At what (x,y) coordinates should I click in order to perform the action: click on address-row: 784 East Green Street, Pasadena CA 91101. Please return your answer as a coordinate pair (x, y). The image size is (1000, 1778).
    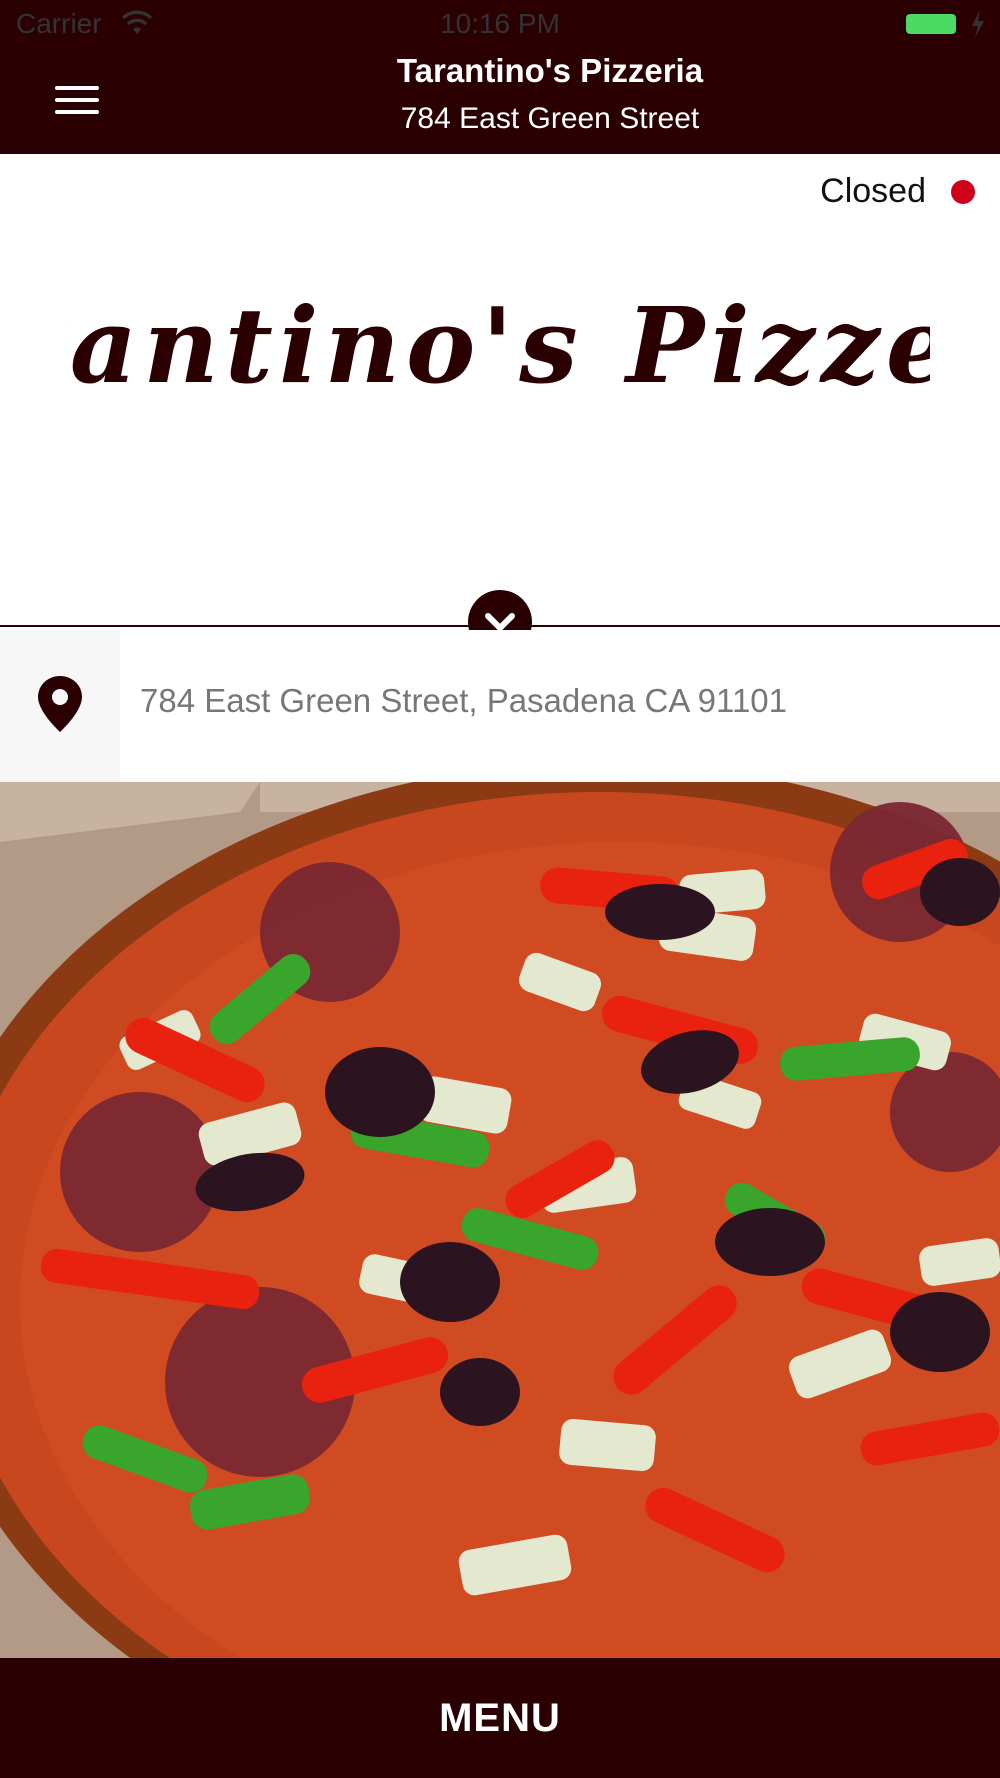
    Looking at the image, I should click on (500, 706).